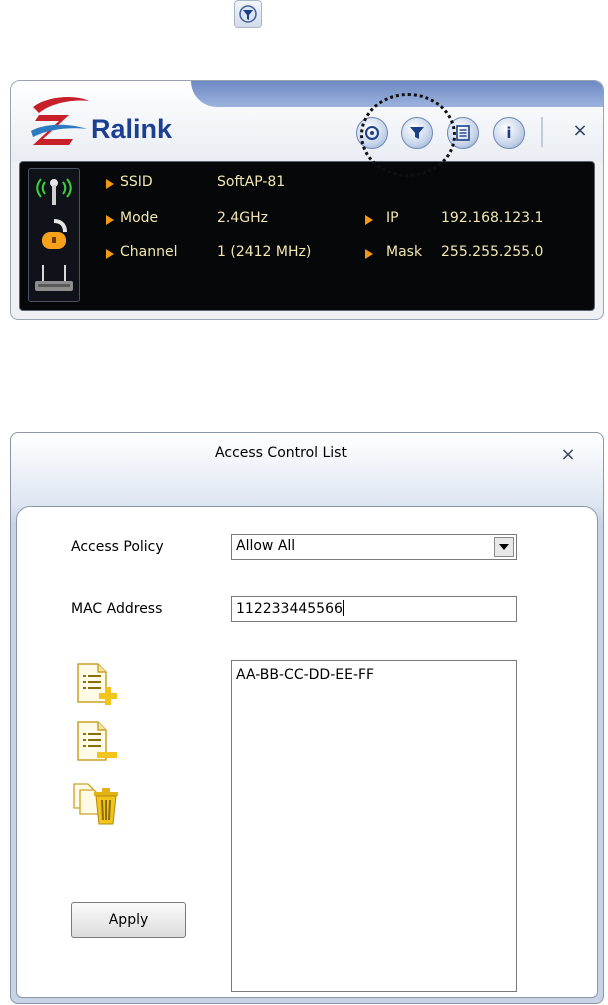  Describe the element at coordinates (136, 182) in the screenshot. I see `ssid-label: SSID` at that location.